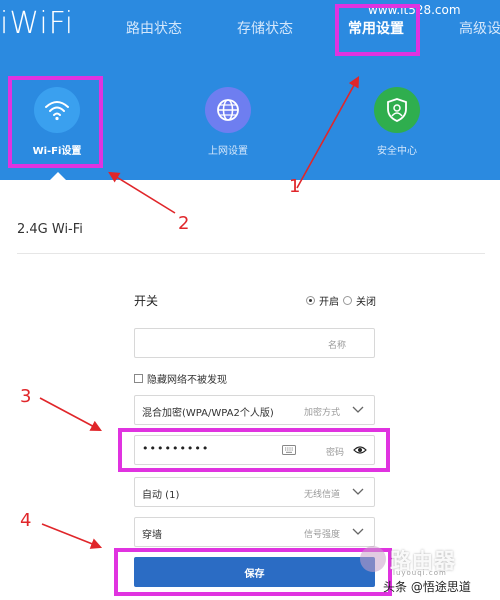 Image resolution: width=500 pixels, height=600 pixels. What do you see at coordinates (184, 223) in the screenshot?
I see `annotation-number-2: 2` at bounding box center [184, 223].